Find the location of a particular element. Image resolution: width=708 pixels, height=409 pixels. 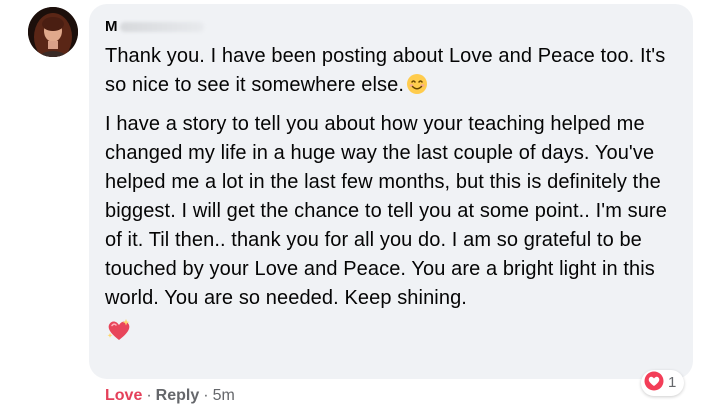

heart-reaction-icon is located at coordinates (654, 383).